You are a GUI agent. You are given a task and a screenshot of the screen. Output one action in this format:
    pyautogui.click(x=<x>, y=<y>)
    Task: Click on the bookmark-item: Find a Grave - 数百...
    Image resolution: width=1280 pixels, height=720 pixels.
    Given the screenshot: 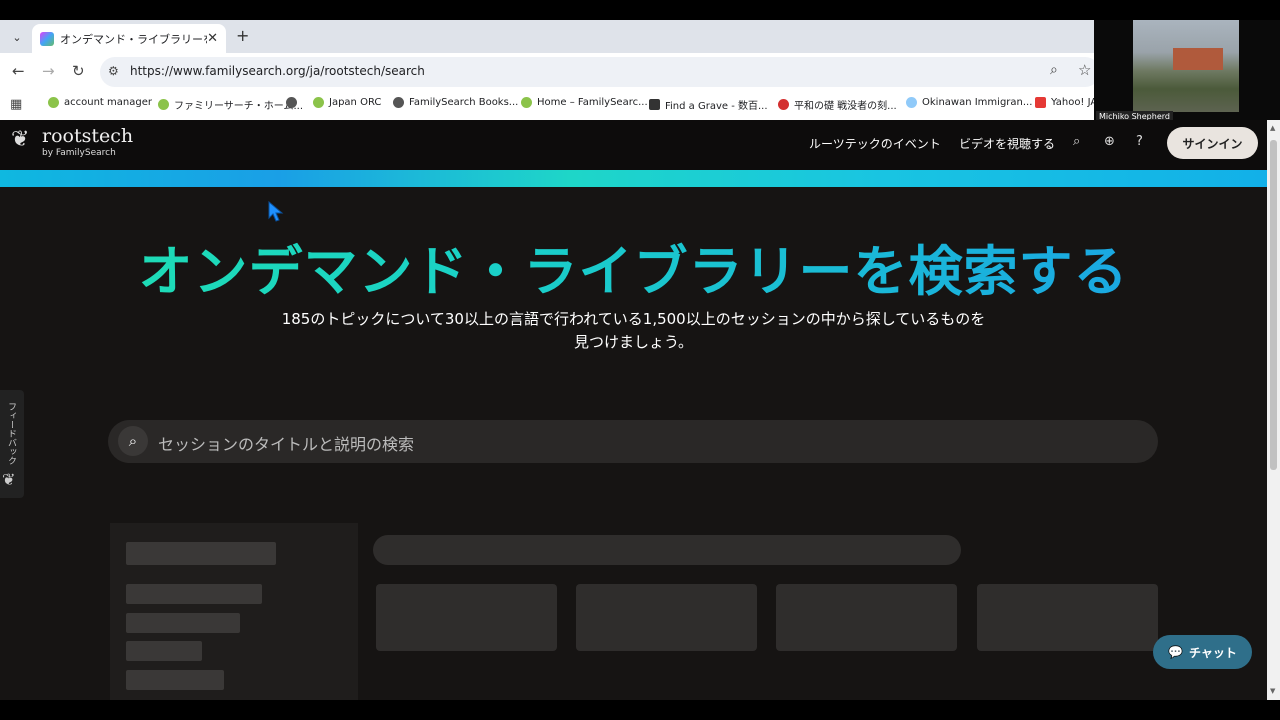 What is the action you would take?
    pyautogui.click(x=708, y=104)
    